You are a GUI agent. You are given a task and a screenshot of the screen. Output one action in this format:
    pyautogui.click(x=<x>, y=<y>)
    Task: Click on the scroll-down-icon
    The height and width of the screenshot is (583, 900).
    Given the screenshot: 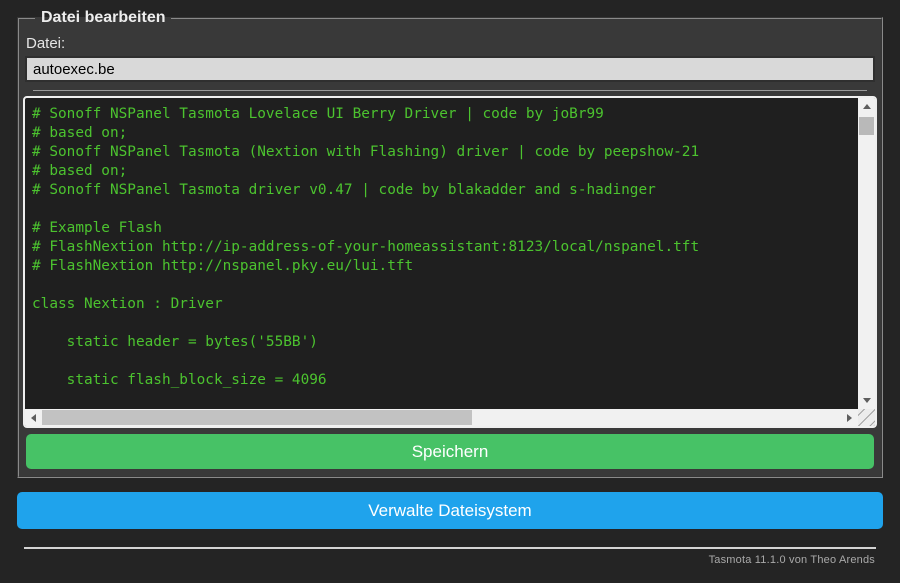 What is the action you would take?
    pyautogui.click(x=866, y=400)
    